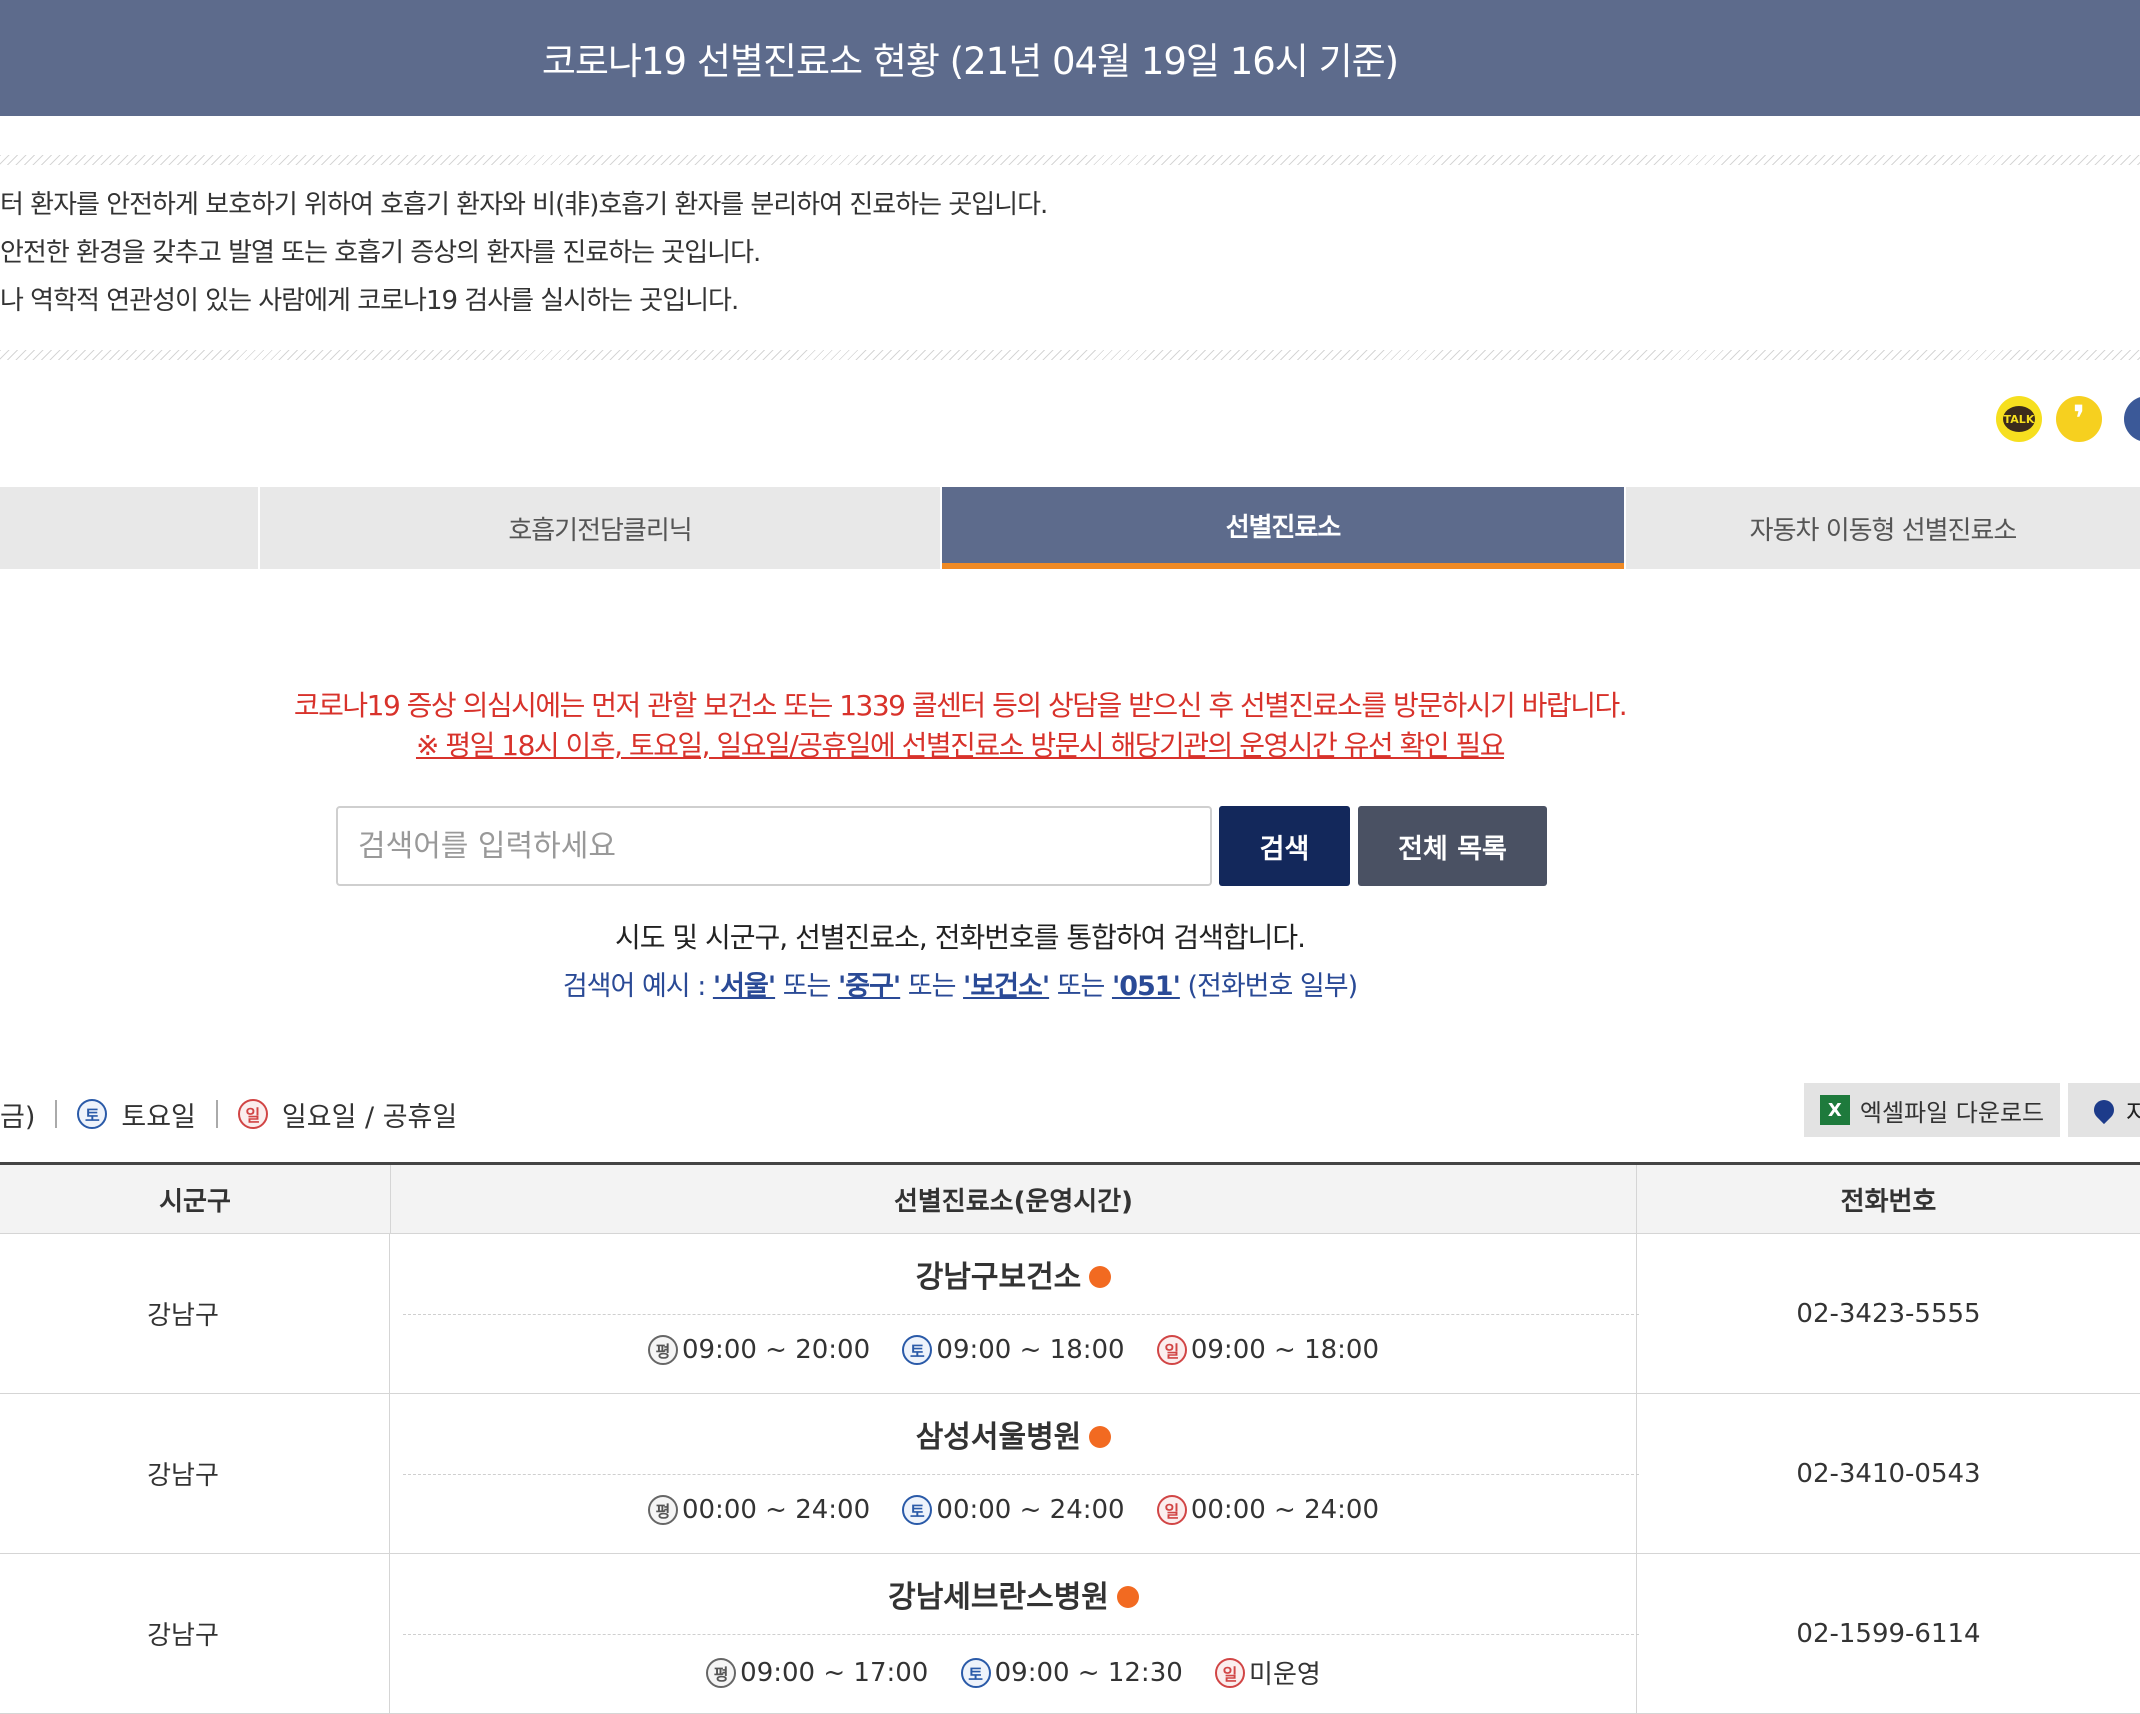  What do you see at coordinates (380, 253) in the screenshot?
I see `description-line-2: 안전한 환경을 갖추고 발열 또는 호흡기 증상의 환자를 진료하는 곳입니다.` at bounding box center [380, 253].